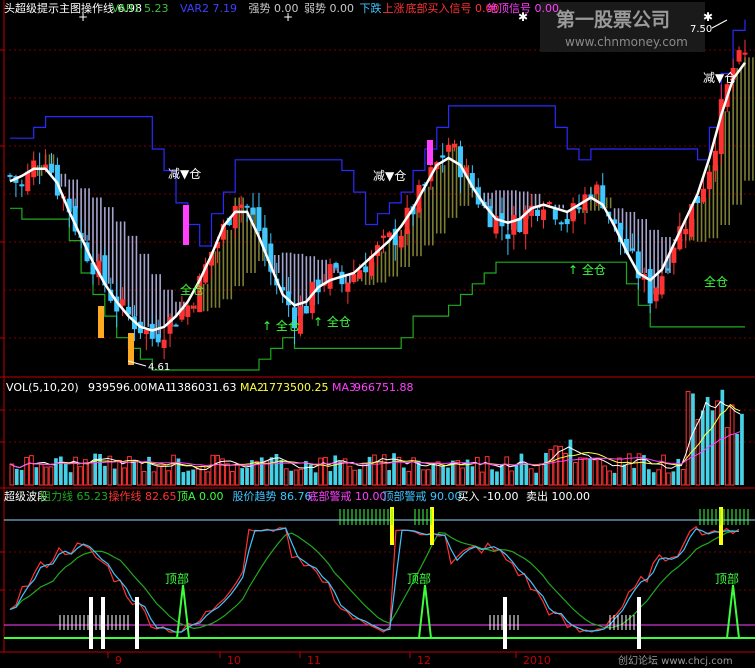  Describe the element at coordinates (314, 660) in the screenshot. I see `date-label-2: 11` at that location.